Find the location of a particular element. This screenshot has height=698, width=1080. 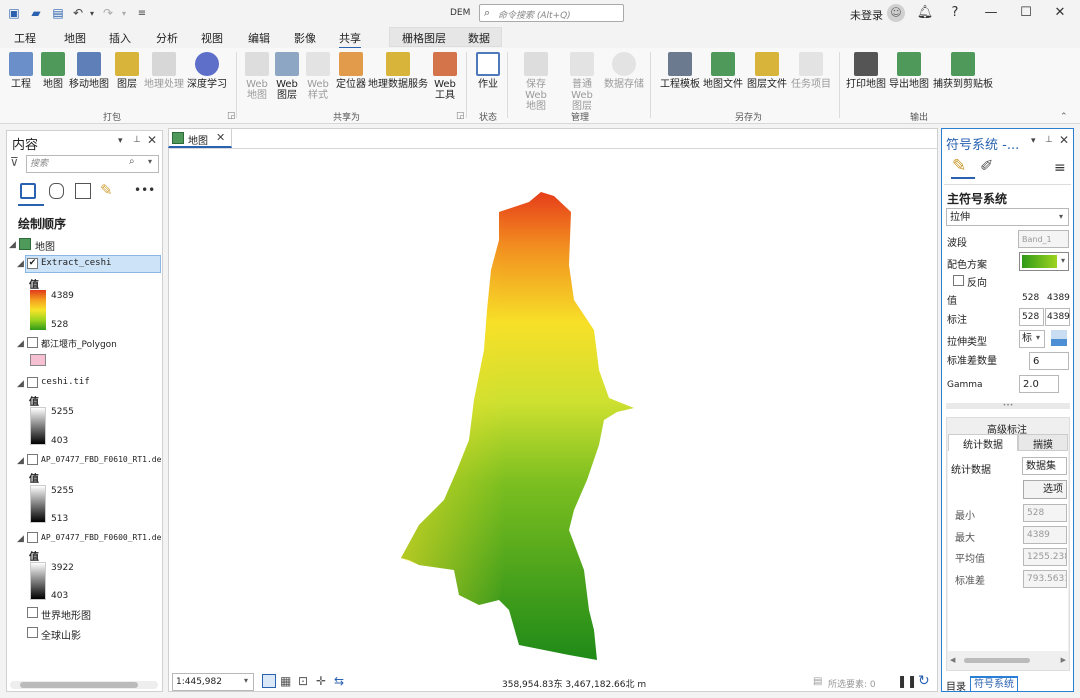

tab-map: 地图 is located at coordinates (75, 38).